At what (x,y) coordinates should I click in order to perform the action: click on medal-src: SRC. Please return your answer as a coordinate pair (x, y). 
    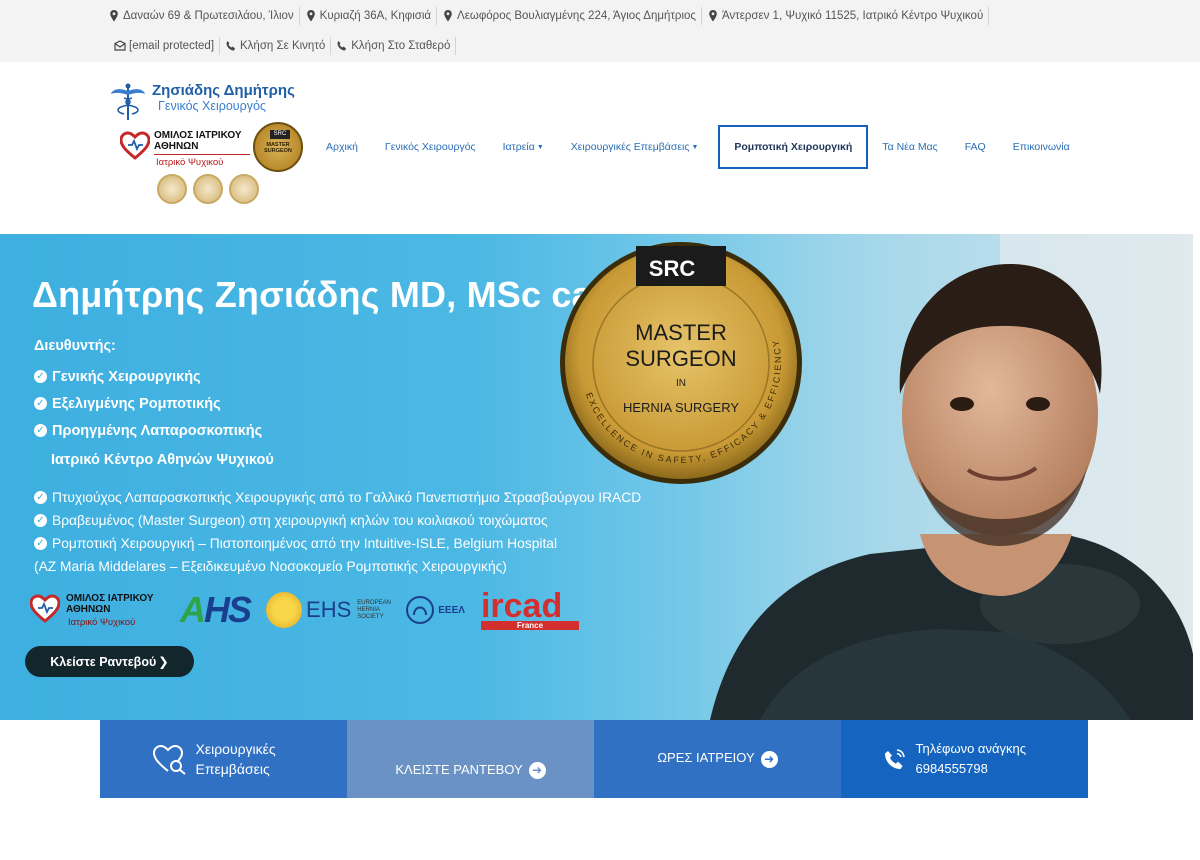
    Looking at the image, I should click on (672, 268).